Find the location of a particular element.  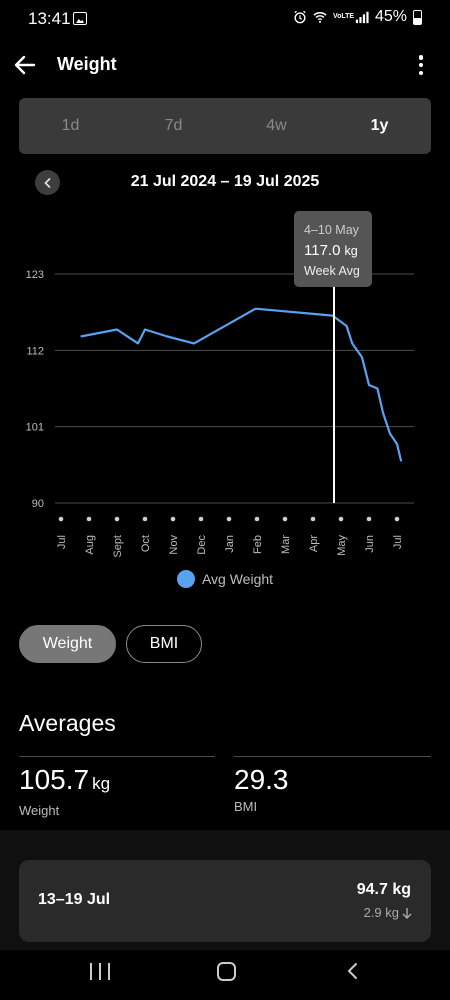

week-weight: 94.7 kg is located at coordinates (383, 889).